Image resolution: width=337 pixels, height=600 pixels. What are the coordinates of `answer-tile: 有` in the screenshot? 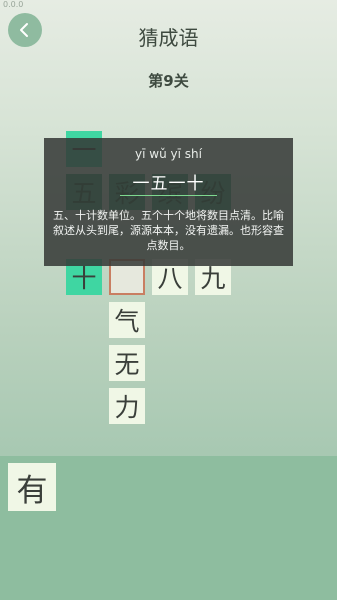 It's located at (32, 487).